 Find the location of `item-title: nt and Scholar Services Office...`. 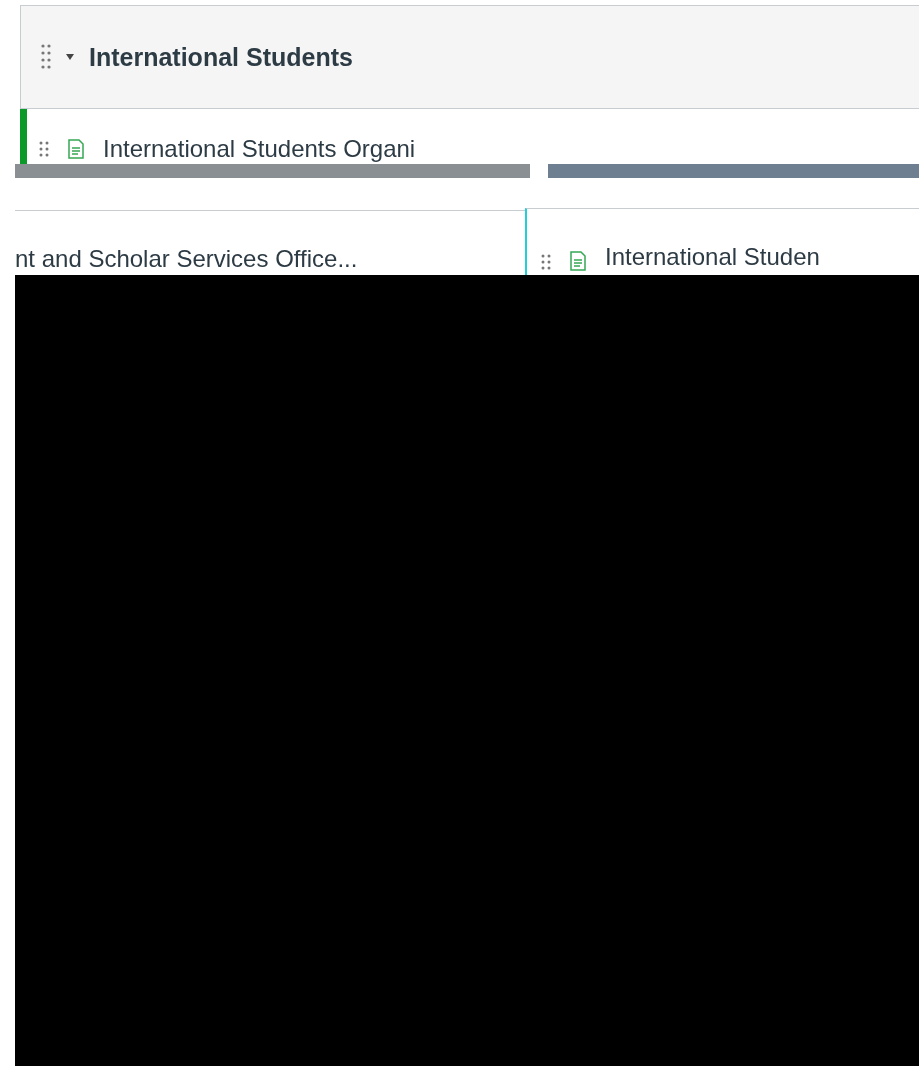

item-title: nt and Scholar Services Office... is located at coordinates (186, 260).